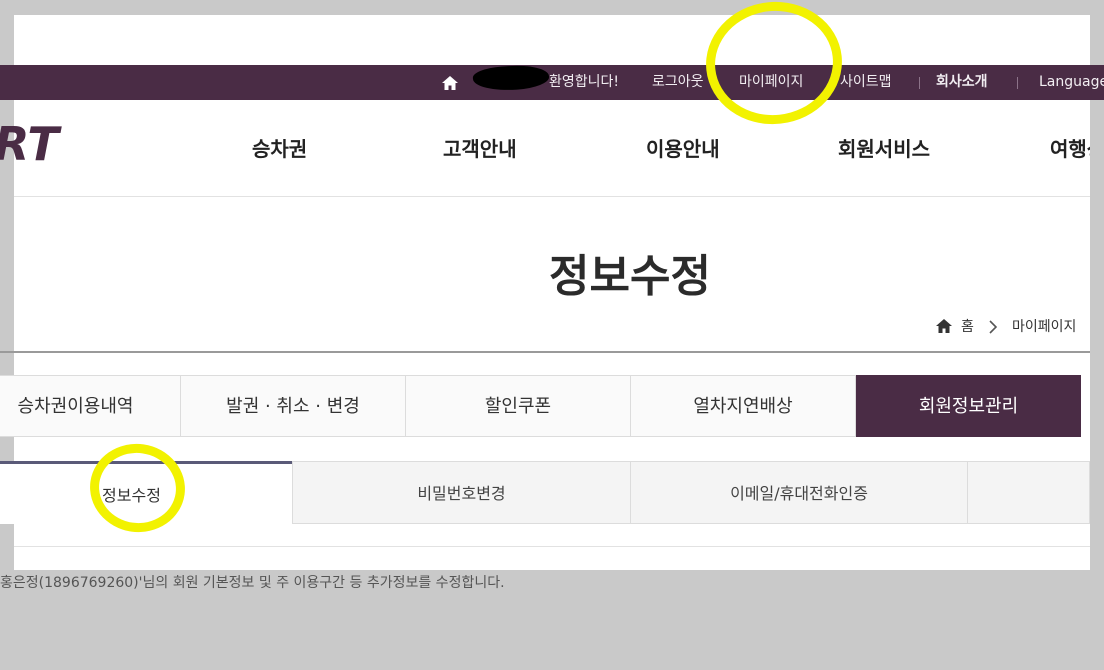  What do you see at coordinates (1044, 326) in the screenshot?
I see `breadcrumb-mypage: 마이페이지` at bounding box center [1044, 326].